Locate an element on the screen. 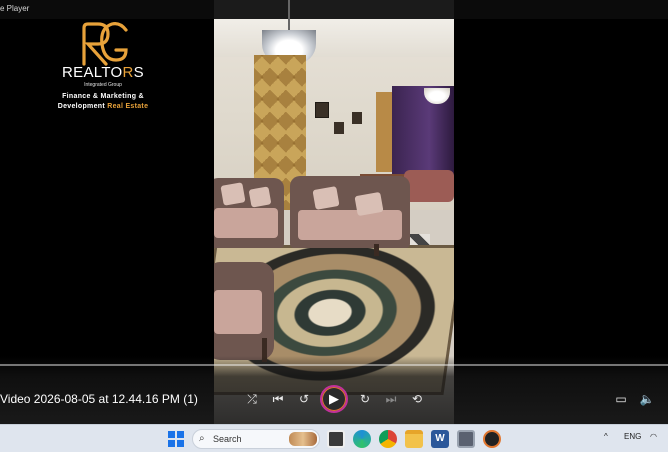  volume-icon: 🔈 is located at coordinates (647, 399).